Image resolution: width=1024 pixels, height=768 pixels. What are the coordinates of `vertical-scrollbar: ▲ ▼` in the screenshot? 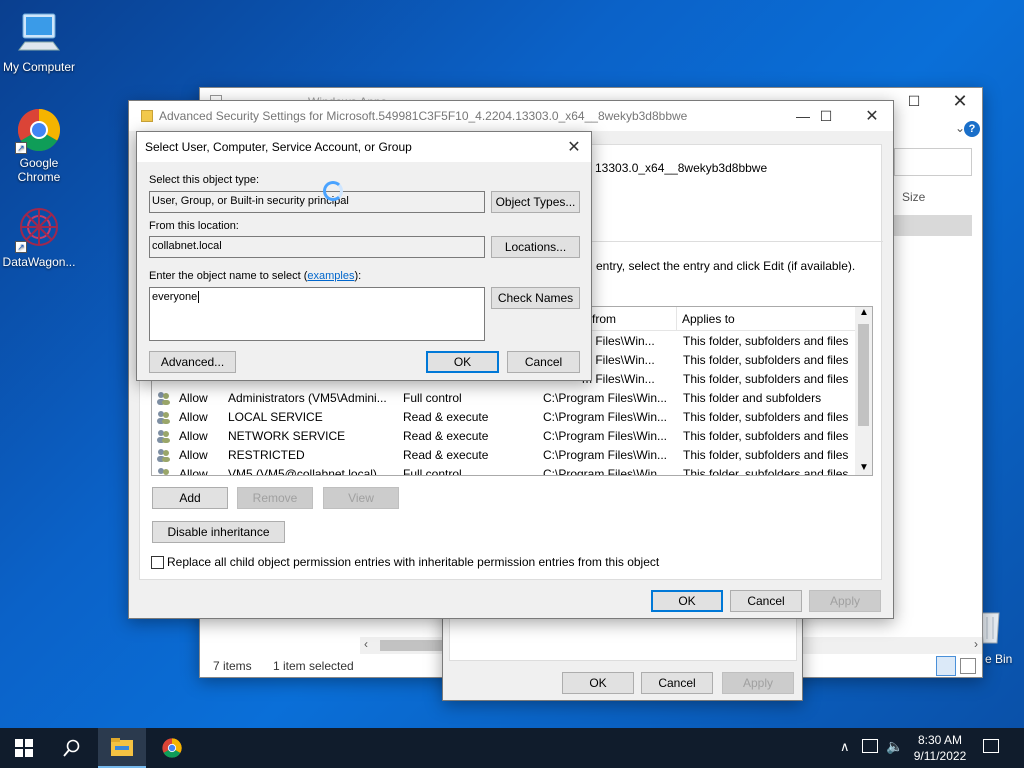 It's located at (863, 391).